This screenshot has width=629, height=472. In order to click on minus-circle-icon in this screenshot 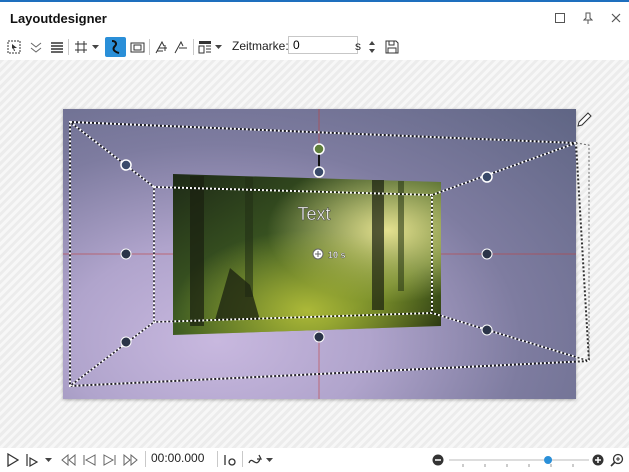, I will do `click(438, 460)`.